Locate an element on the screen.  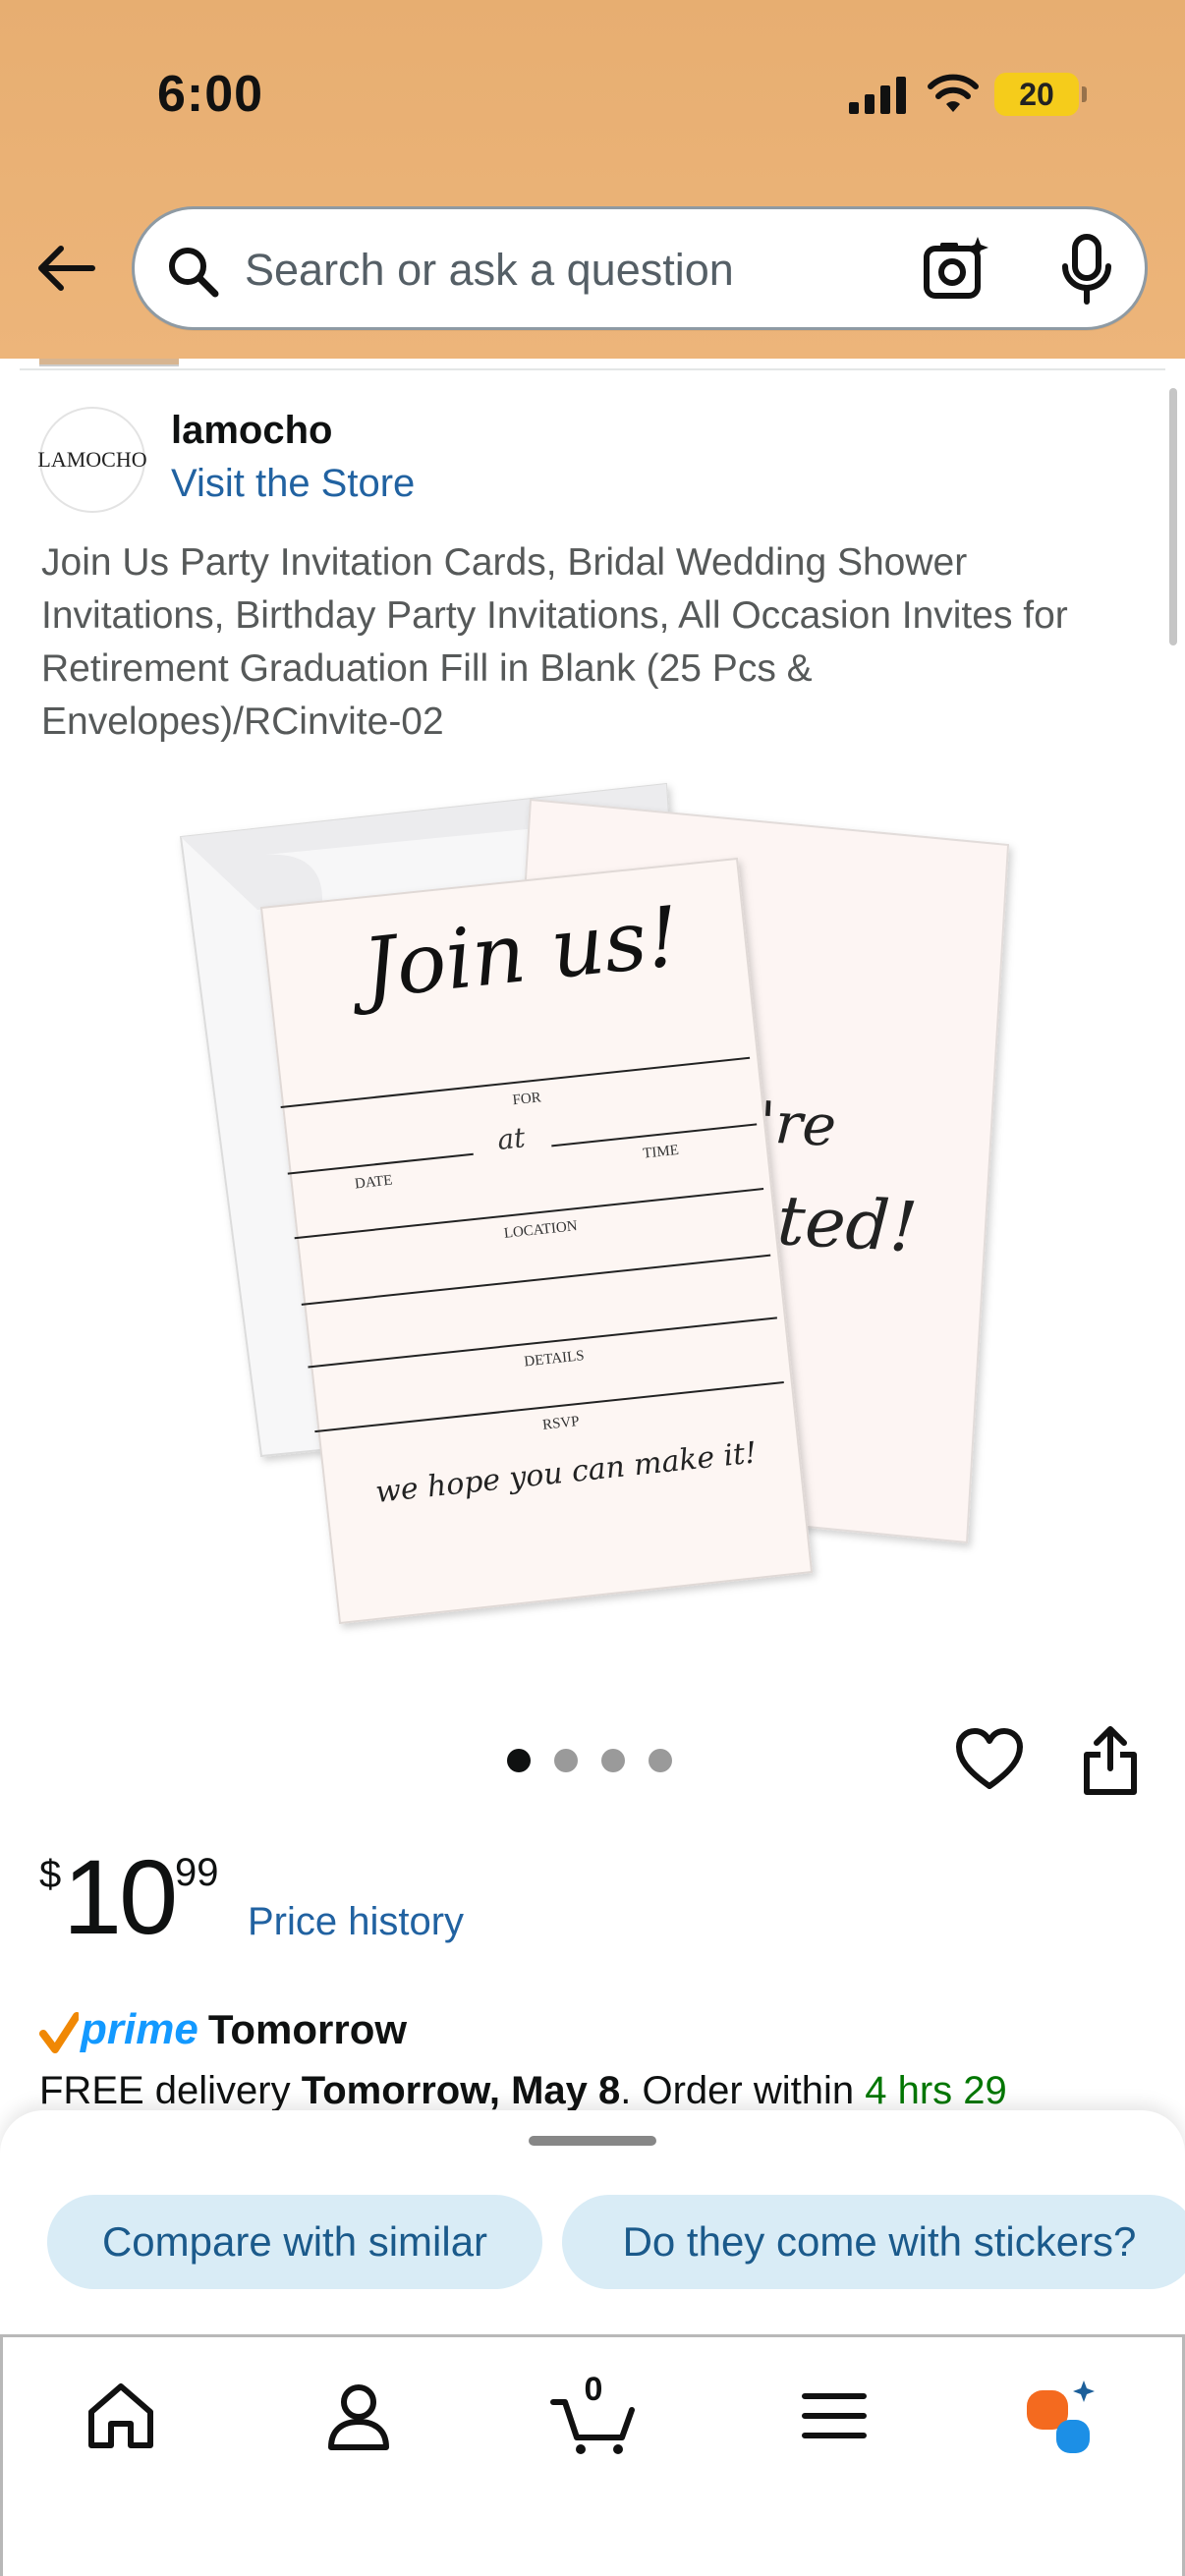
delivery-countdown: 4 hrs 29 is located at coordinates (936, 2089).